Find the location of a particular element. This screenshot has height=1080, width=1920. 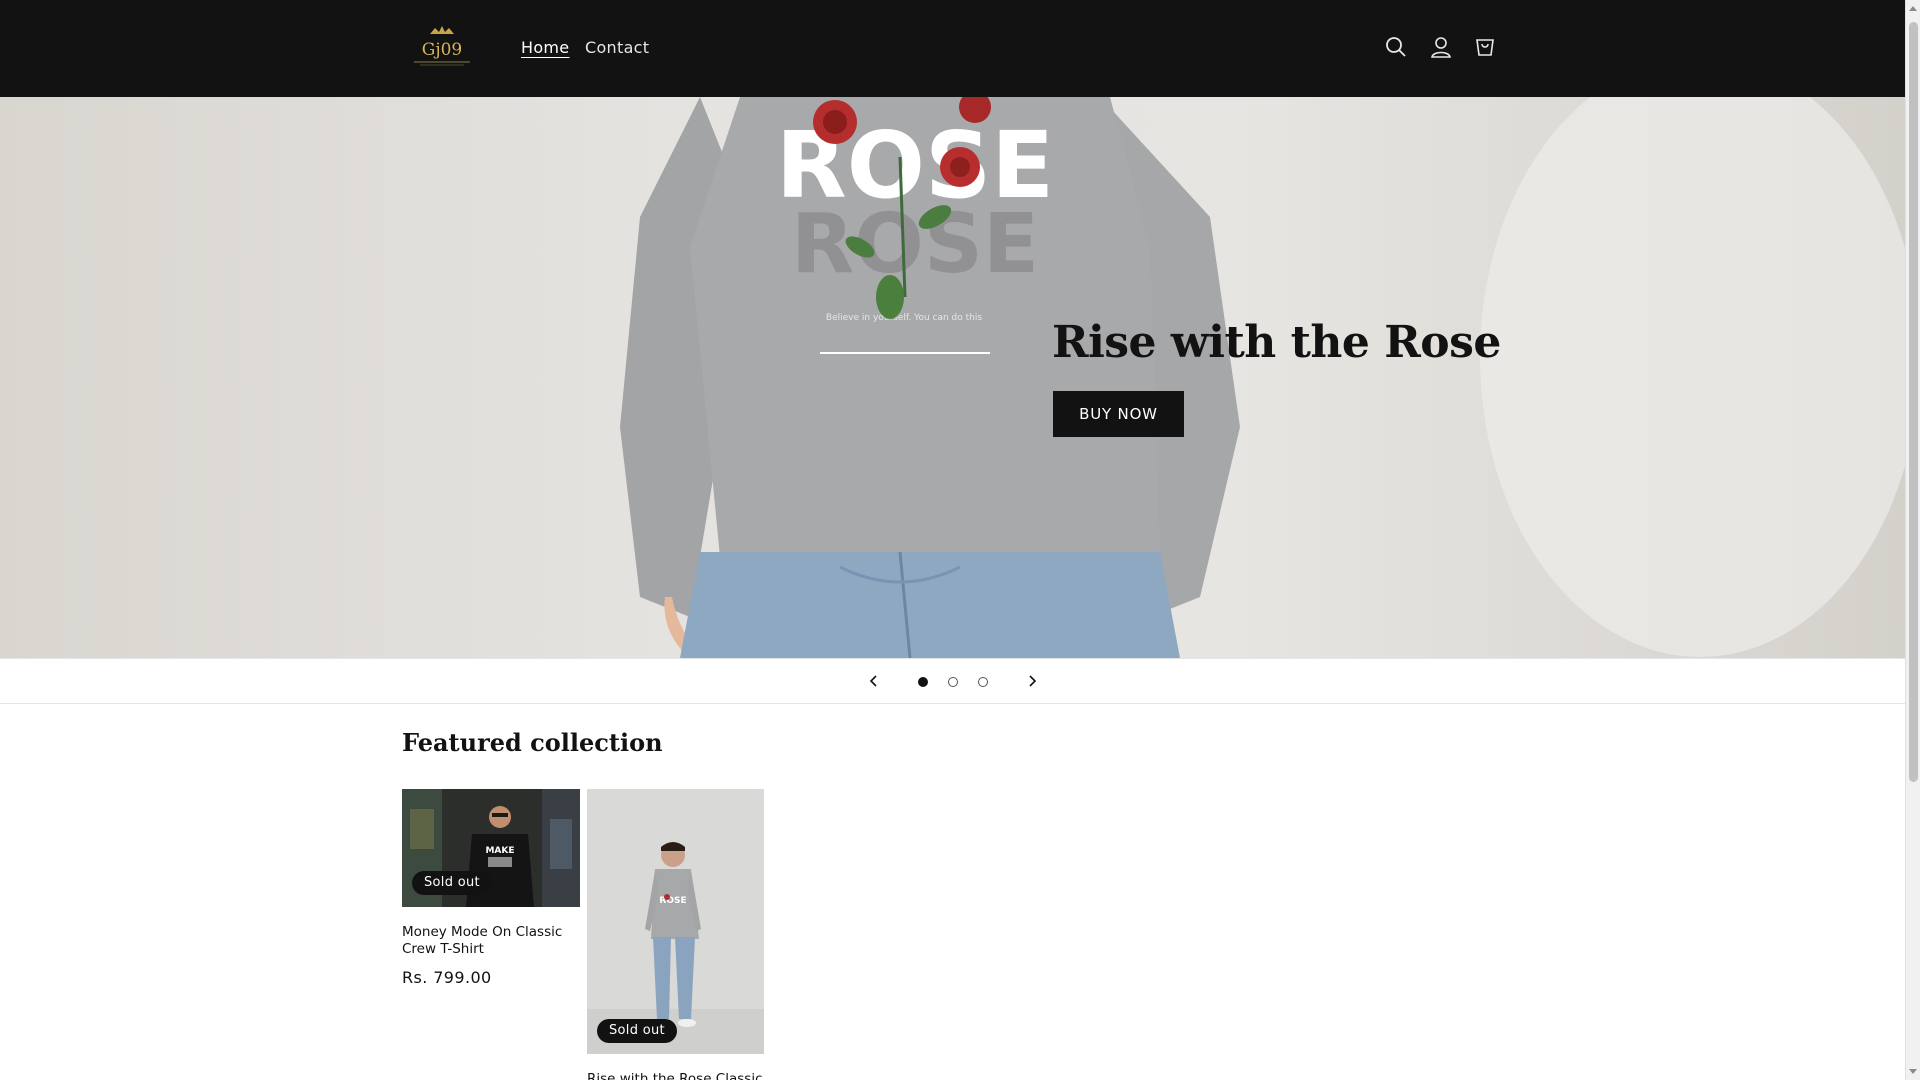

page-scrollbar is located at coordinates (1912, 540).